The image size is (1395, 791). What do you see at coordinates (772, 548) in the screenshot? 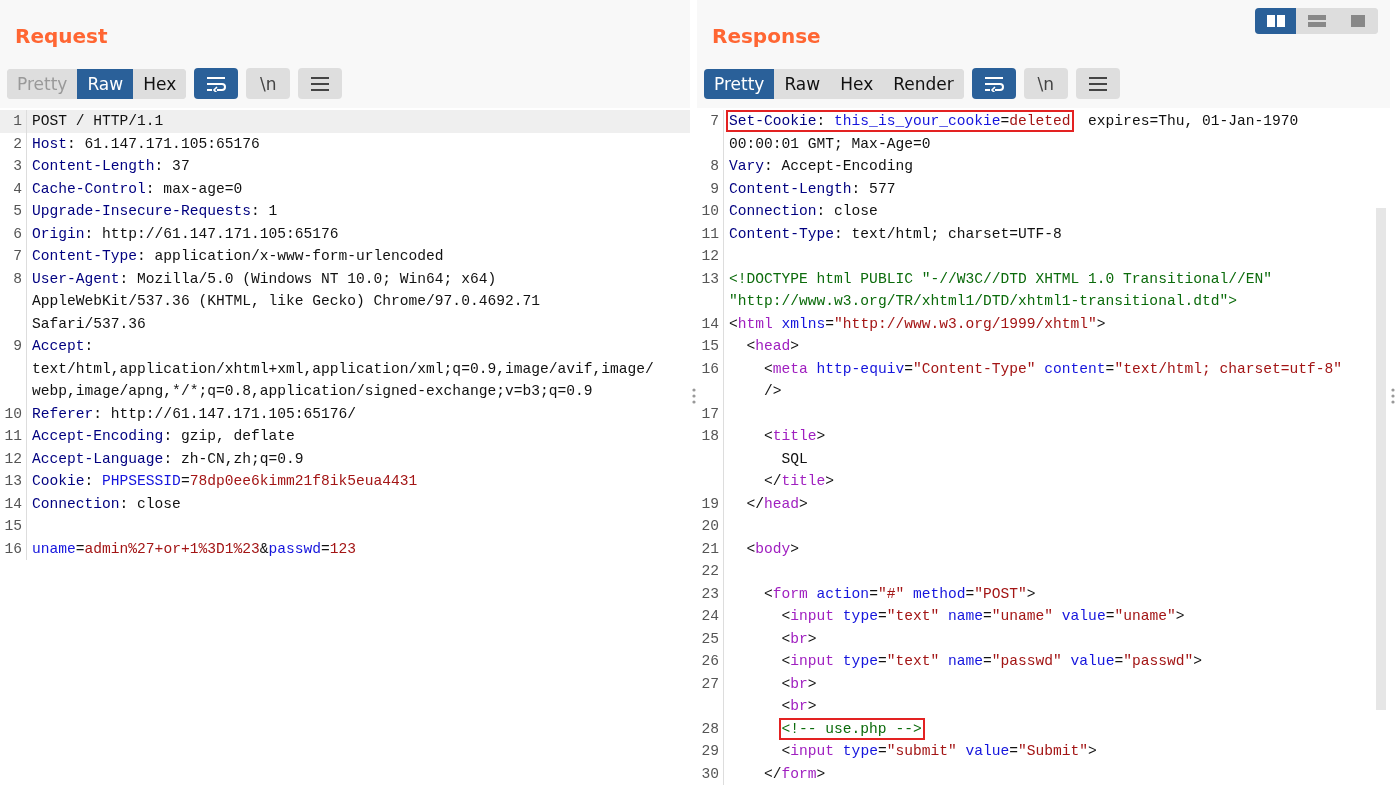
I see `code-line: <body>` at bounding box center [772, 548].